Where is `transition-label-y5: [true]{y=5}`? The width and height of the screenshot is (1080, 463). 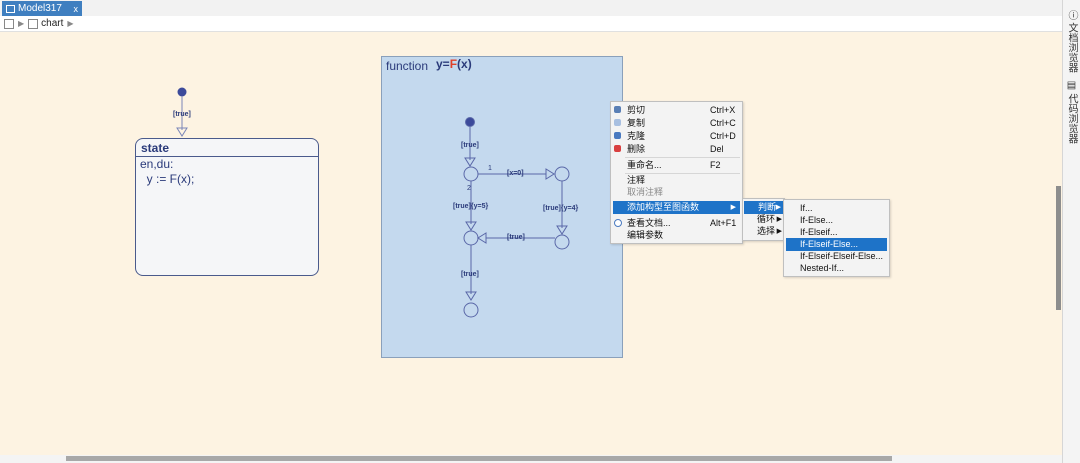 transition-label-y5: [true]{y=5} is located at coordinates (471, 206).